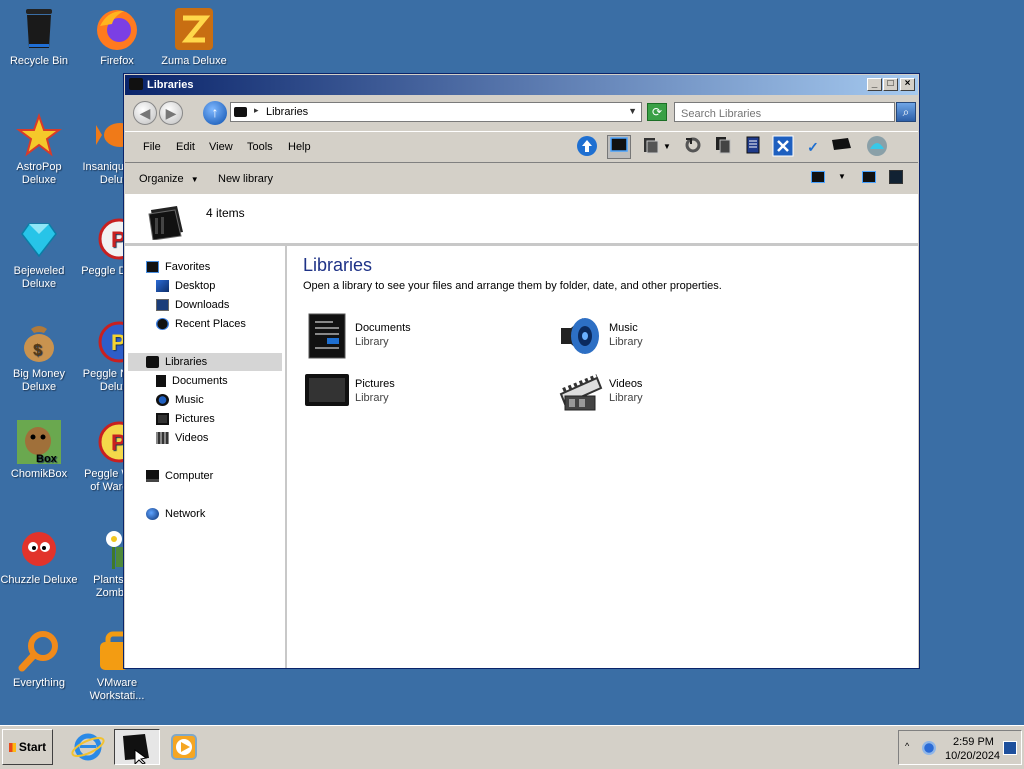  What do you see at coordinates (327, 335) in the screenshot?
I see `documents-library-icon` at bounding box center [327, 335].